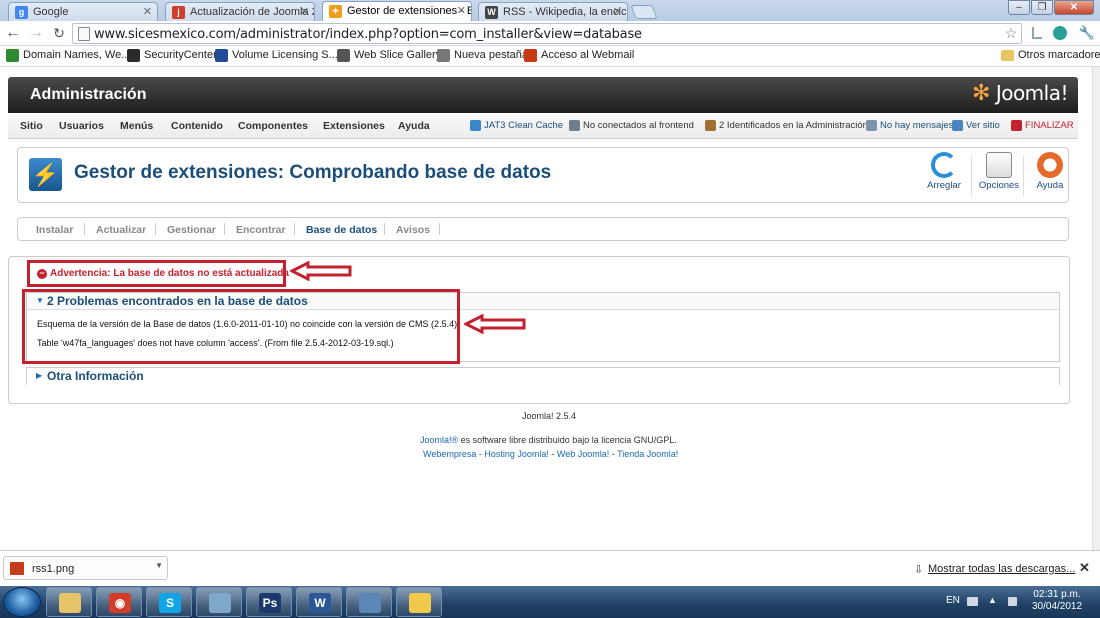  Describe the element at coordinates (1084, 568) in the screenshot. I see `close-download-bar-icon: ✕` at that location.